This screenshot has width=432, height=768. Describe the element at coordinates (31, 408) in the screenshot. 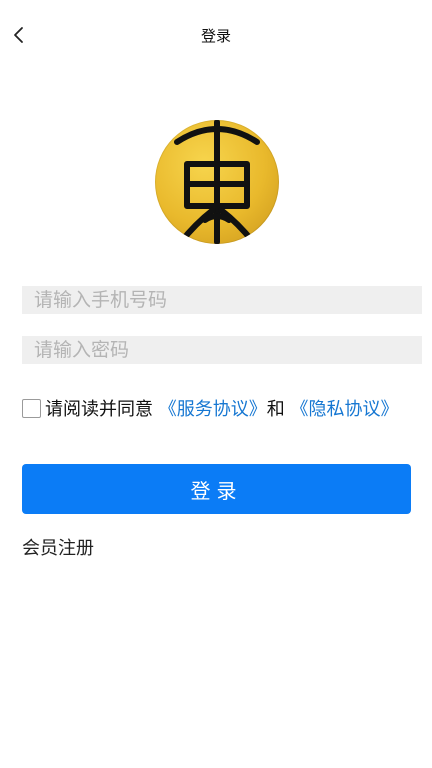

I see `agreement-checkbox` at that location.